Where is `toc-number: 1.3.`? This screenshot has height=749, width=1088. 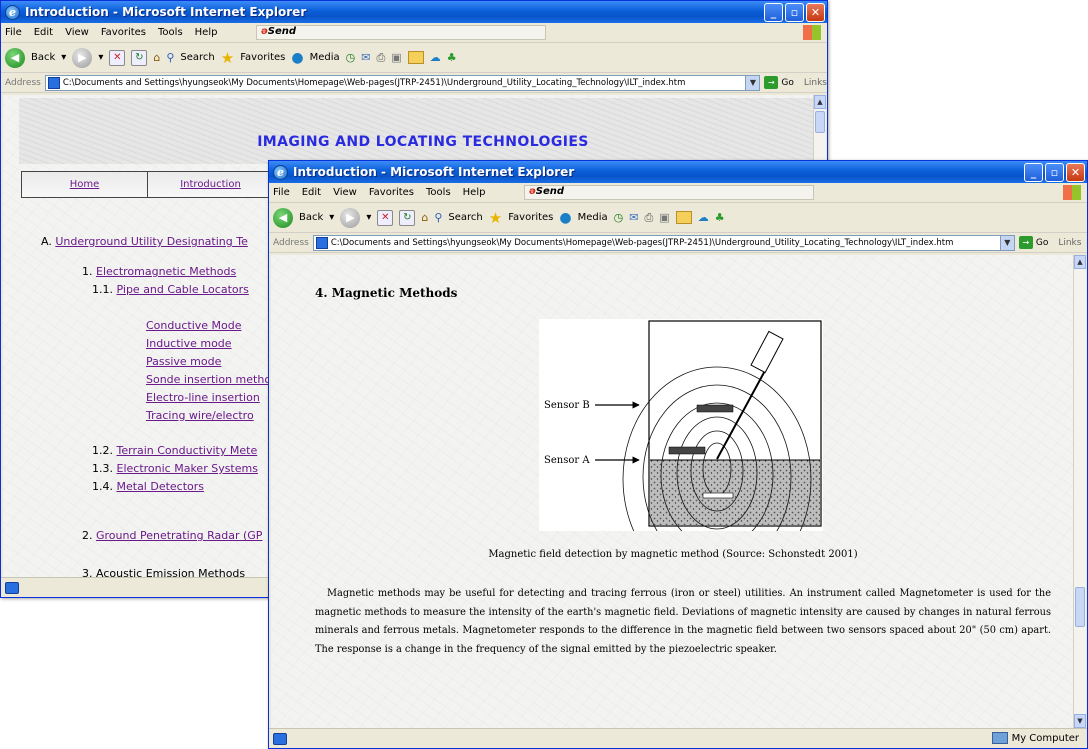 toc-number: 1.3. is located at coordinates (102, 468).